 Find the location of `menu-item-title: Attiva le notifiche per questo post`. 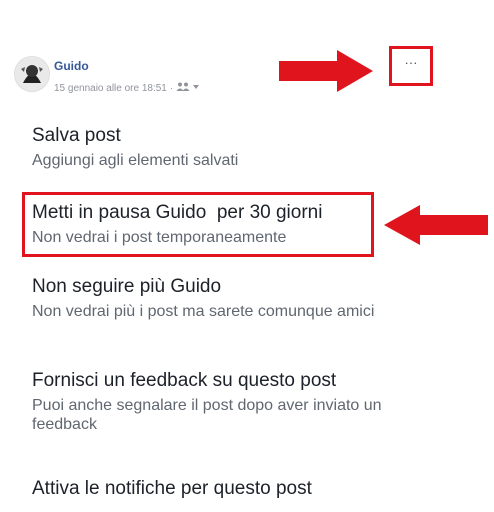

menu-item-title: Attiva le notifiche per questo post is located at coordinates (172, 488).